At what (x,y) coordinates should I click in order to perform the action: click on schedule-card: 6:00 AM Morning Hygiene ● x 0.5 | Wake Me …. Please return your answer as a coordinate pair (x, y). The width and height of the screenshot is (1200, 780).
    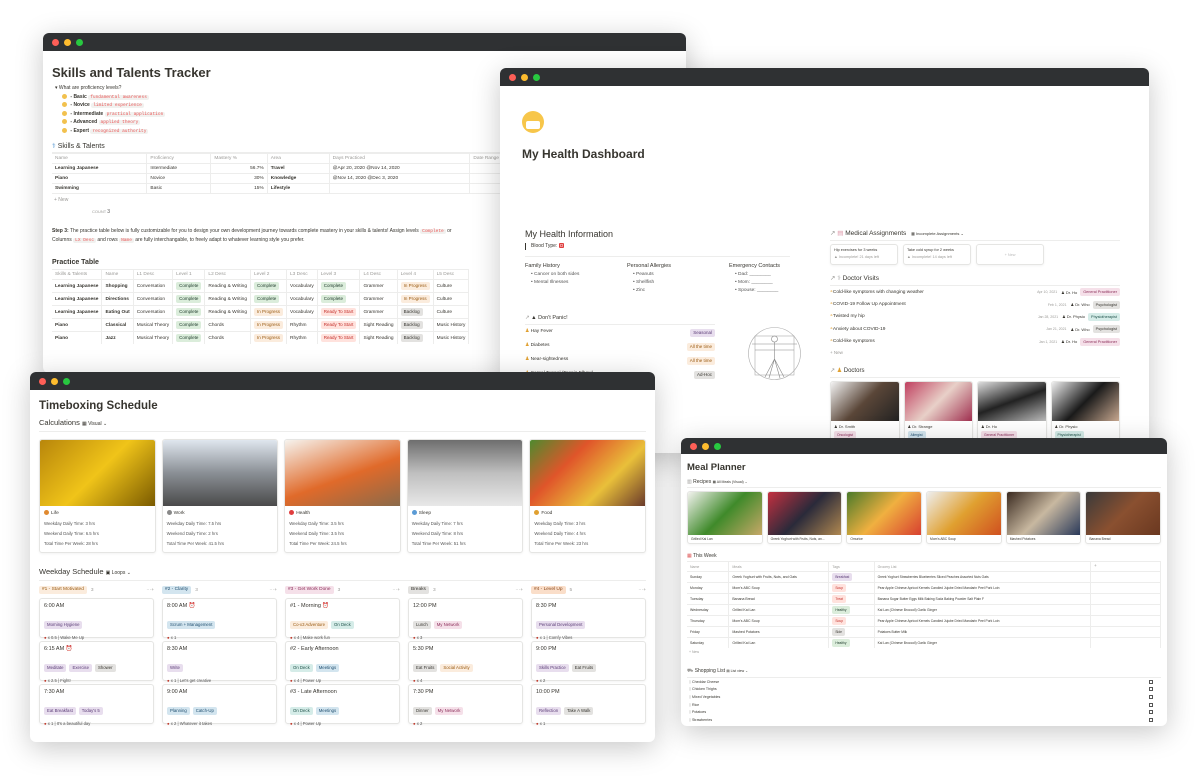
    Looking at the image, I should click on (96, 619).